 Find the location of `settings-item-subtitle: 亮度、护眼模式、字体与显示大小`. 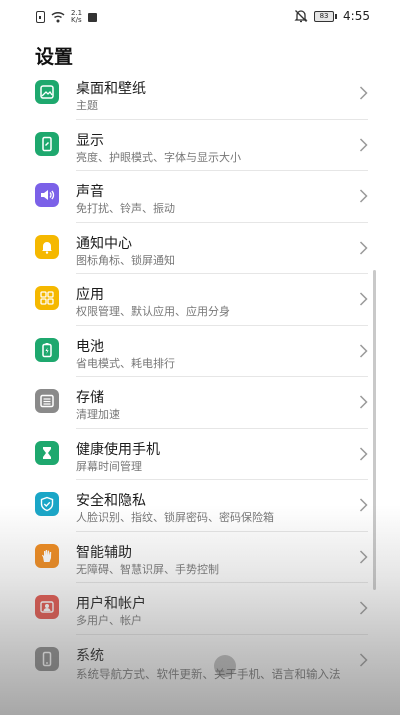

settings-item-subtitle: 亮度、护眼模式、字体与显示大小 is located at coordinates (158, 157).